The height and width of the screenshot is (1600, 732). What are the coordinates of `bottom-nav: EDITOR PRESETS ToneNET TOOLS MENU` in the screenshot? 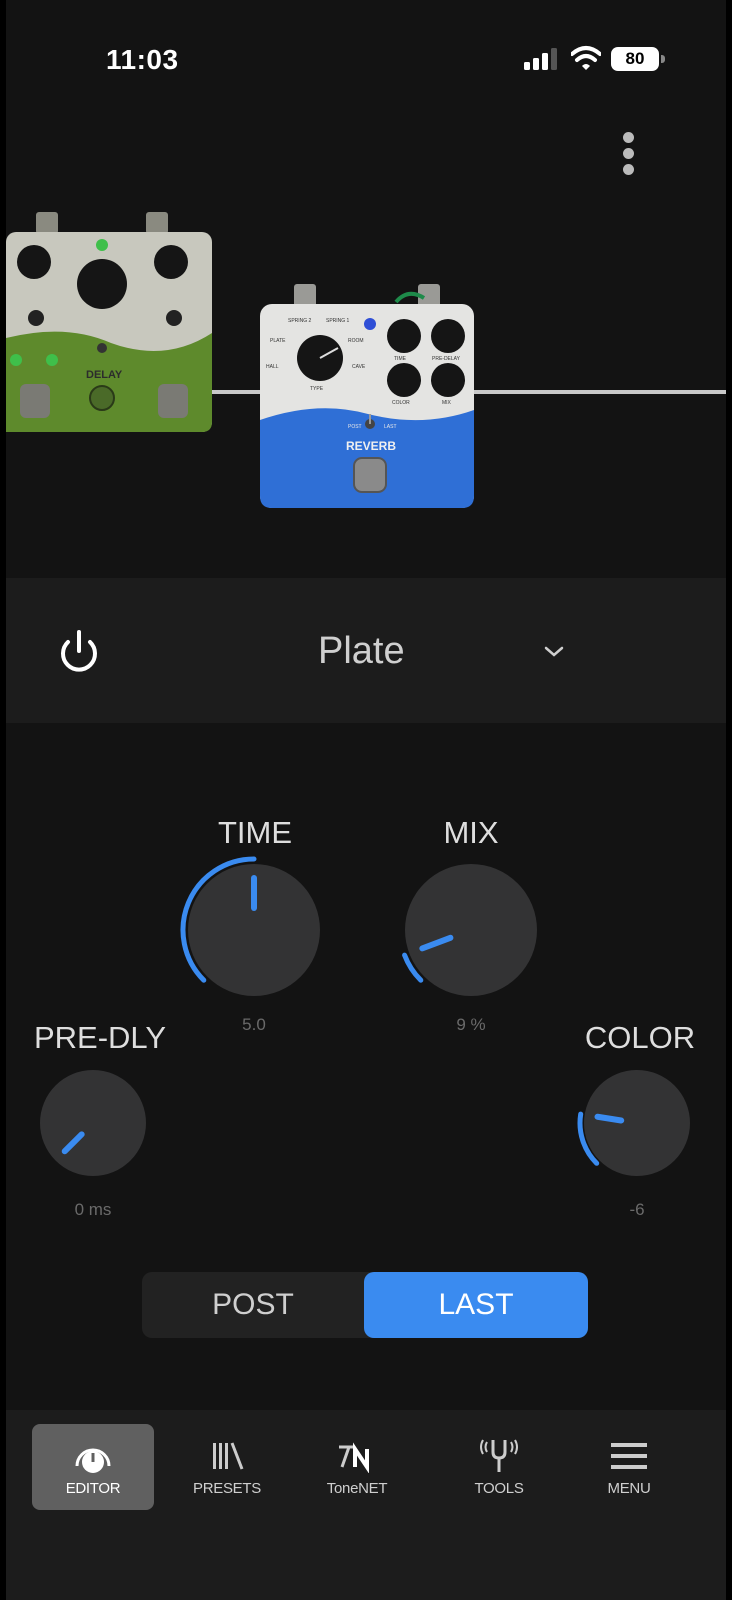 It's located at (366, 1505).